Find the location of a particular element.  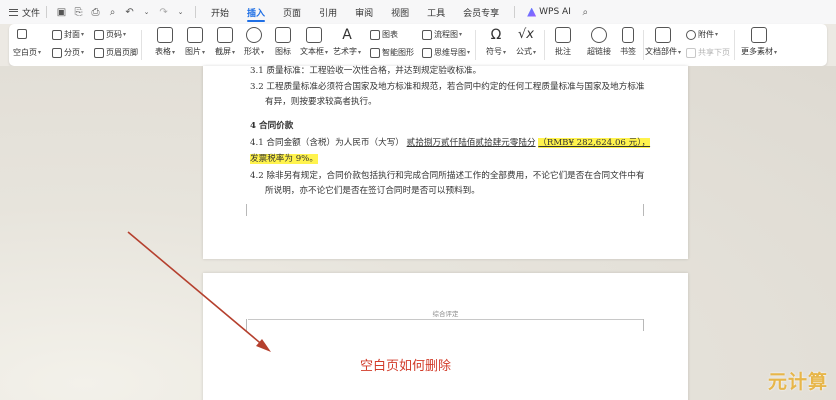

doc-parts-button: 文档部件▾ is located at coordinates (663, 42).